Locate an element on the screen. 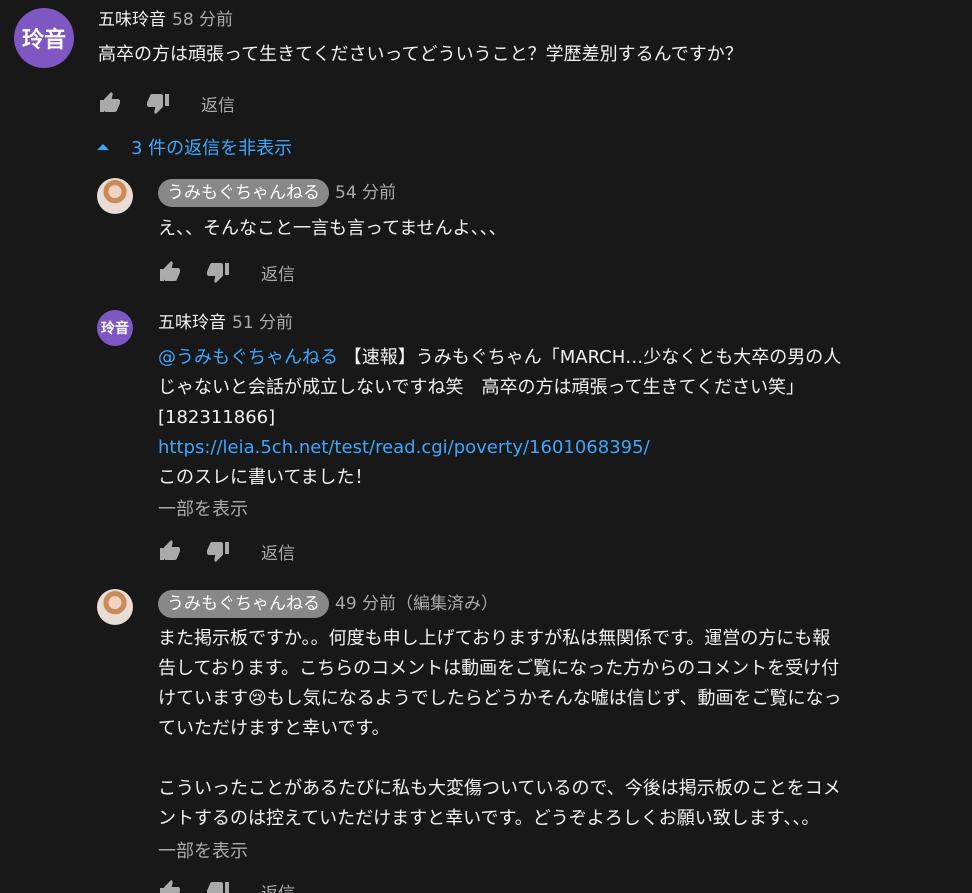  comment-actions: 返信 is located at coordinates (166, 103).